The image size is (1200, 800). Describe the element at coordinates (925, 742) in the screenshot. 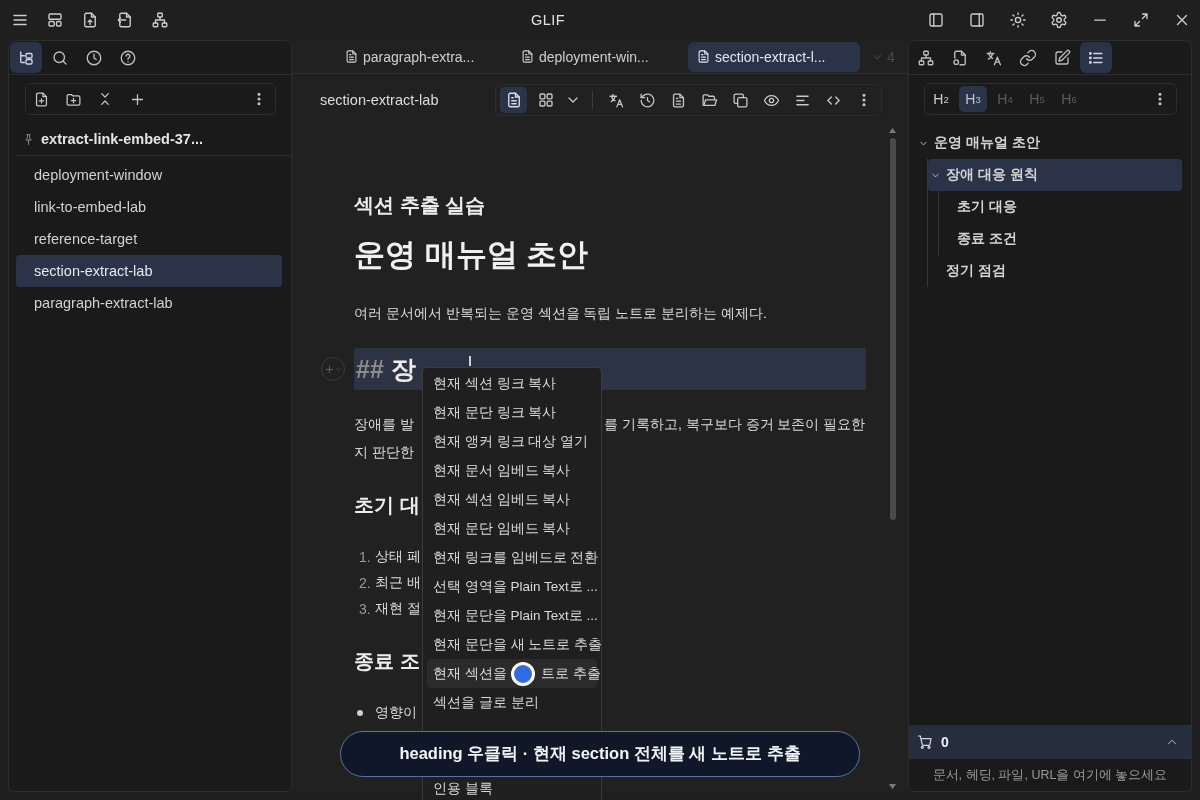

I see `cart-icon` at that location.